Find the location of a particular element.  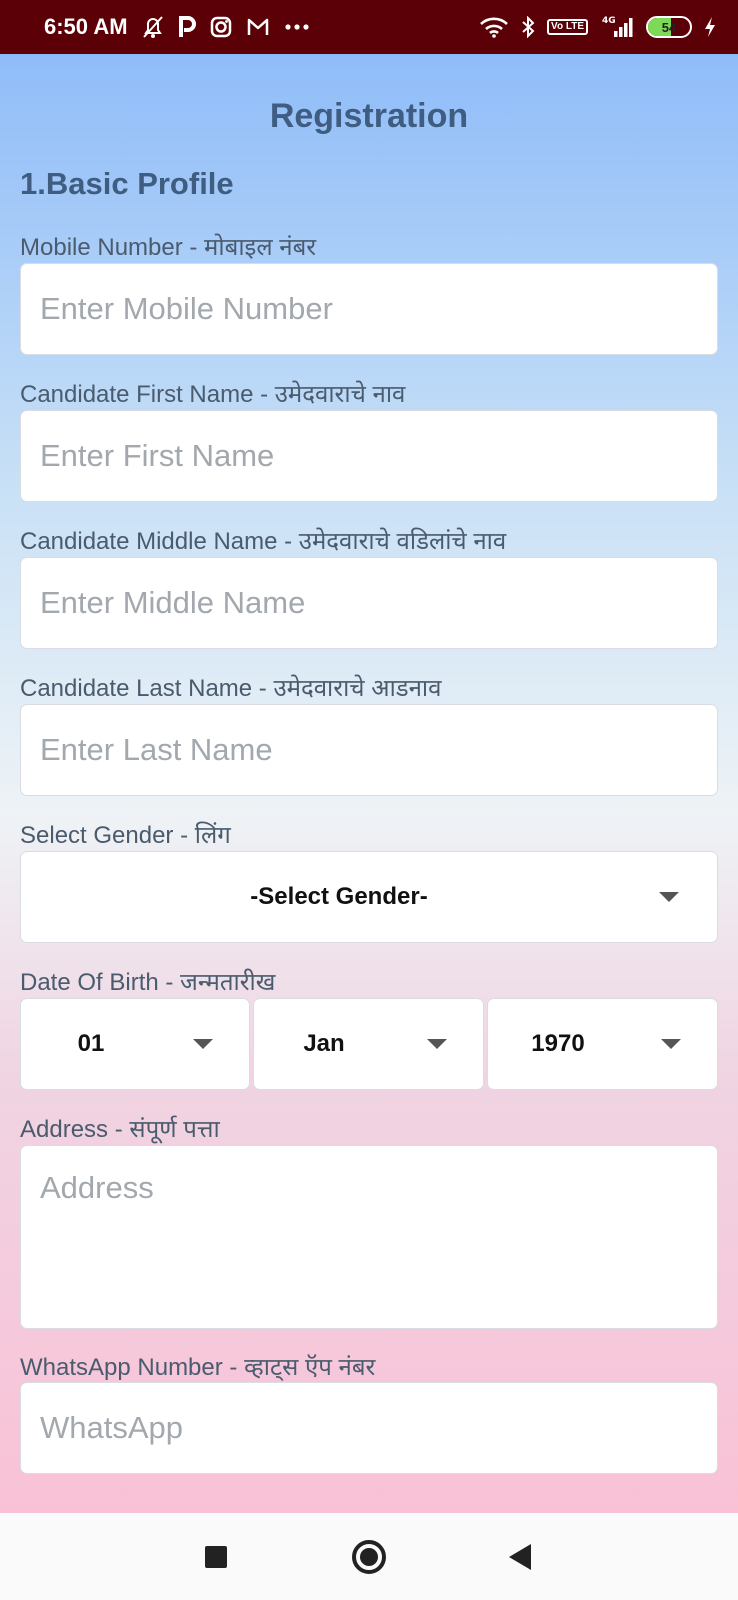

signal-icon: 4G is located at coordinates (617, 27).